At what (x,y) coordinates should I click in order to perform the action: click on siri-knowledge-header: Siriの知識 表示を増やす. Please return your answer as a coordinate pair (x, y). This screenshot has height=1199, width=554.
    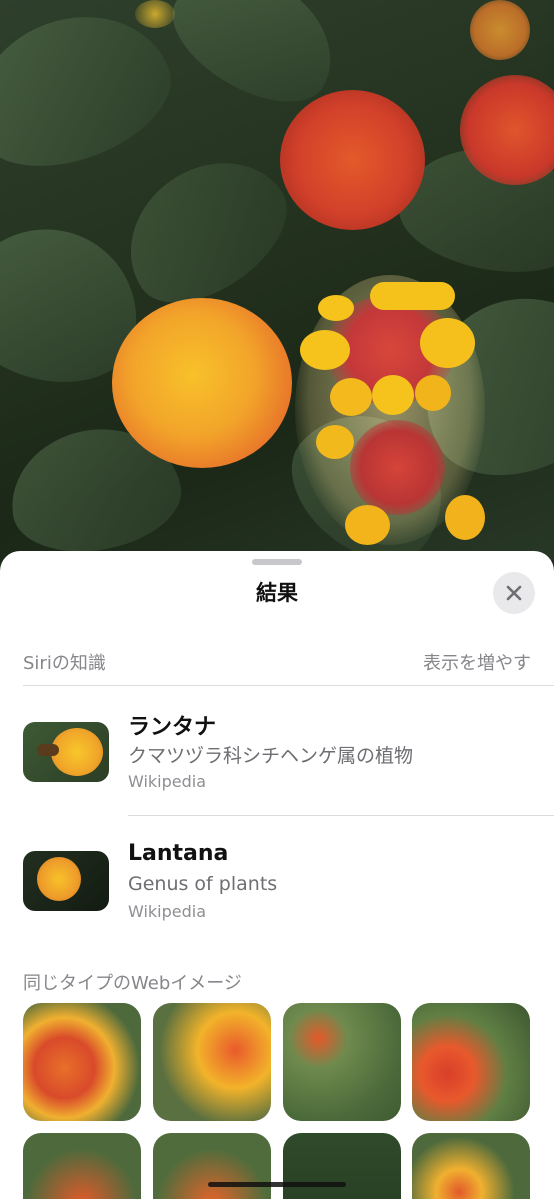
    Looking at the image, I should click on (277, 662).